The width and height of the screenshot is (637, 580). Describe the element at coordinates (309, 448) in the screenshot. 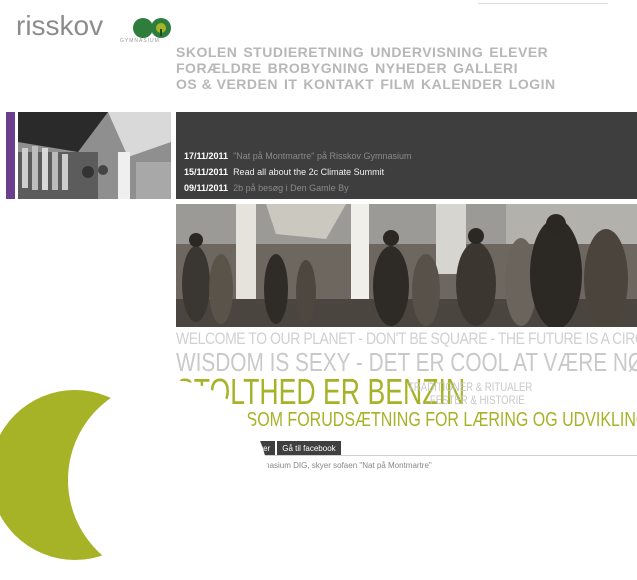

I see `go-to-facebook-button: Gå til facebook` at that location.